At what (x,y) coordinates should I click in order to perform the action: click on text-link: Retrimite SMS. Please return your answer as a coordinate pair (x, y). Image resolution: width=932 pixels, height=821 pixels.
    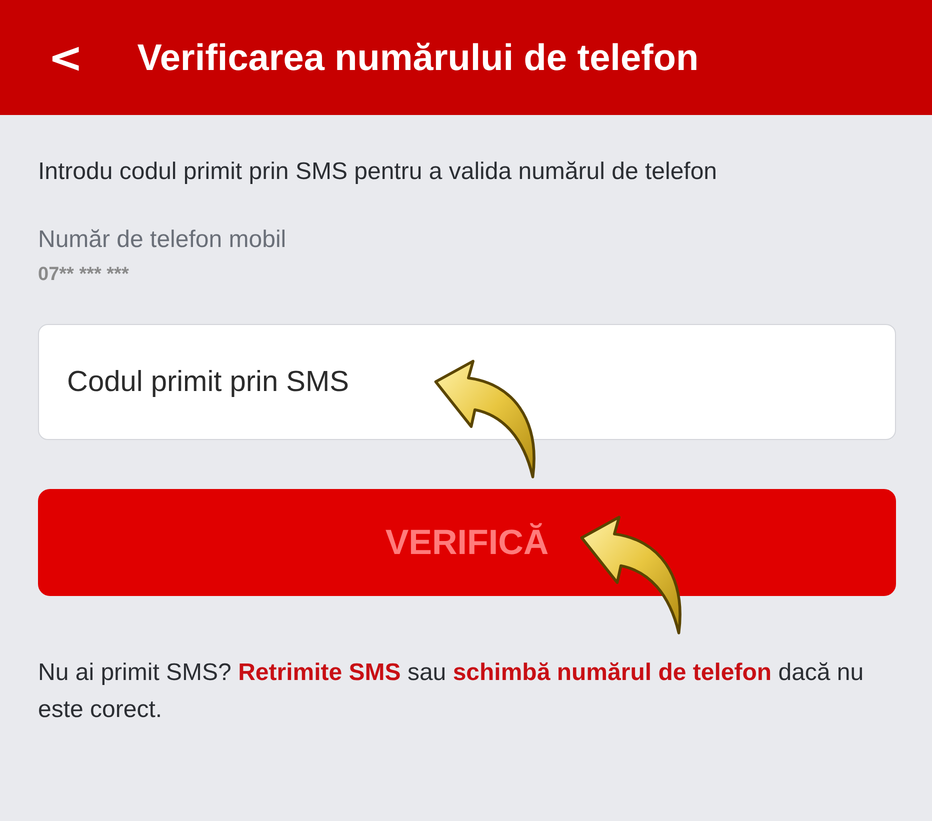
    Looking at the image, I should click on (319, 672).